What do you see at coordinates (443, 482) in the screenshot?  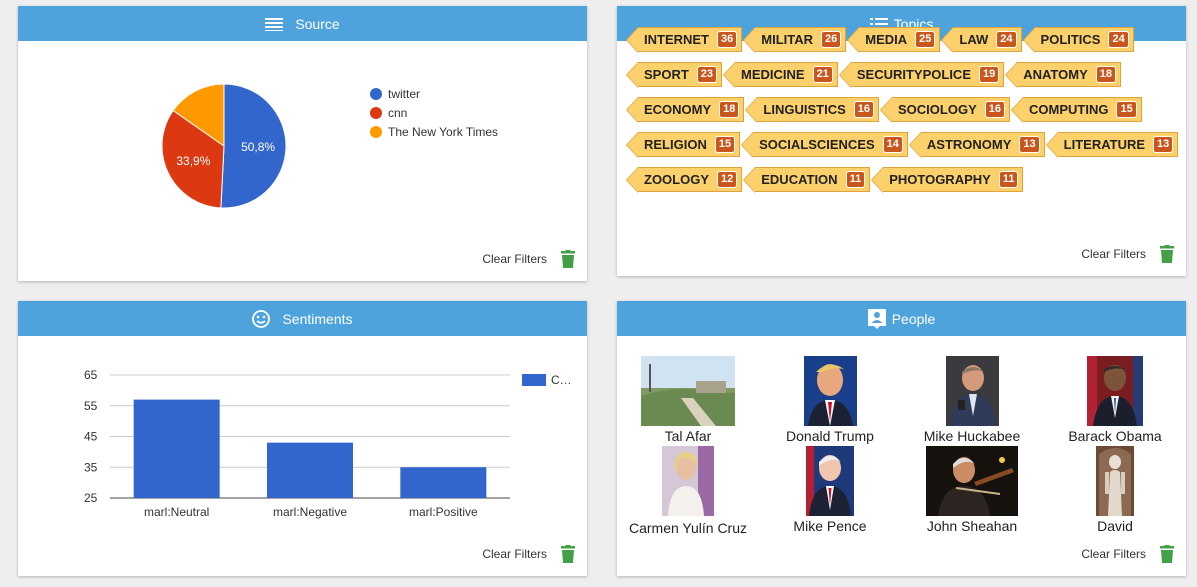 I see `bar-marl-positive` at bounding box center [443, 482].